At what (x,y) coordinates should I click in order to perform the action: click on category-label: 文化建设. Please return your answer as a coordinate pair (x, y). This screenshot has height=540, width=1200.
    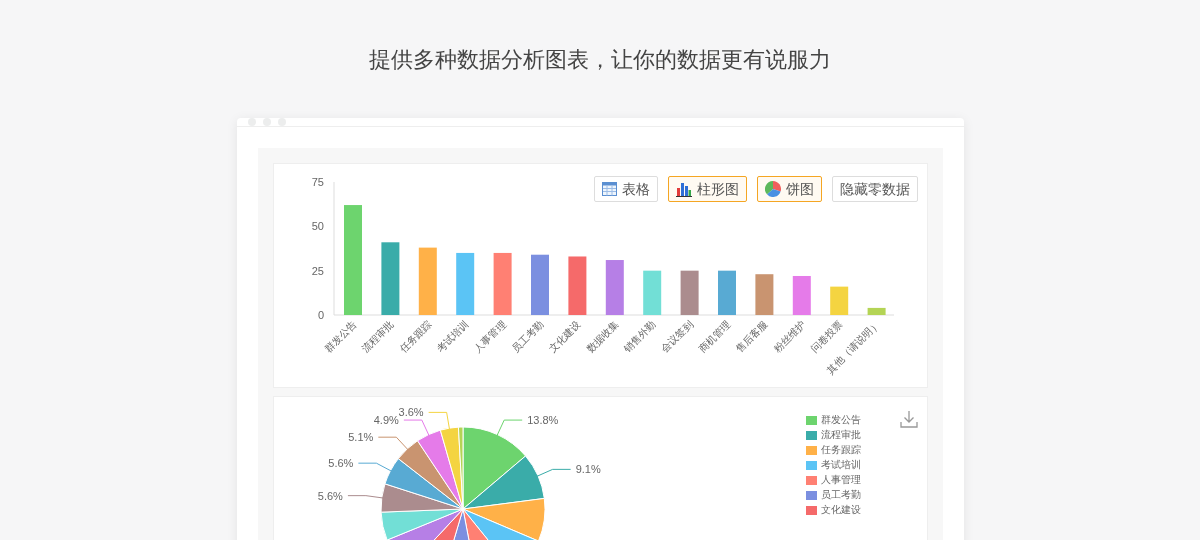
    Looking at the image, I should click on (564, 336).